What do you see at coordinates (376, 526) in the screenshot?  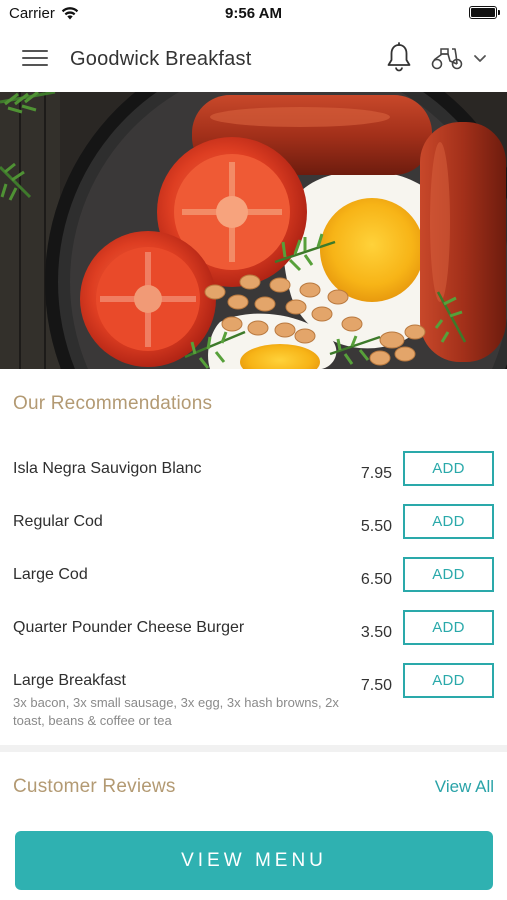 I see `item-price: 5.50` at bounding box center [376, 526].